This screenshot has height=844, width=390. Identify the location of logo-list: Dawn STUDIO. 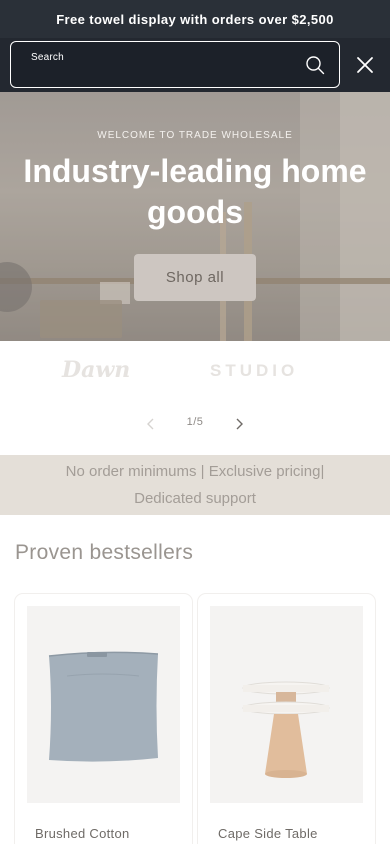
(195, 372).